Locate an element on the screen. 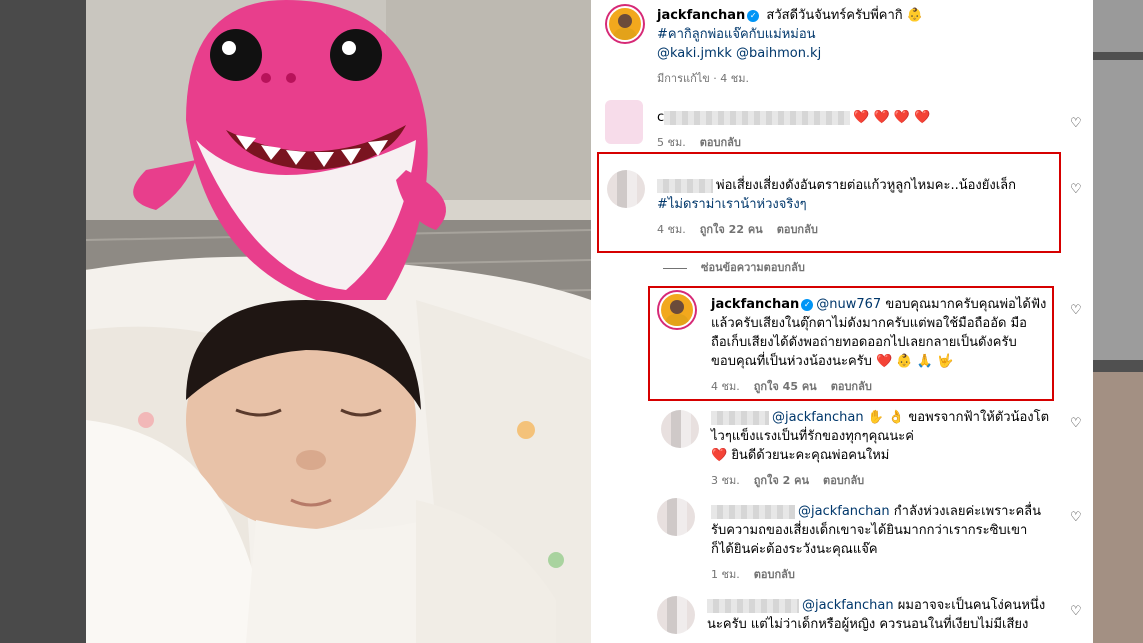 Image resolution: width=1143 pixels, height=643 pixels. reply-text: กำลังห่วงเลยค่ะเพราะคลื่น is located at coordinates (965, 511).